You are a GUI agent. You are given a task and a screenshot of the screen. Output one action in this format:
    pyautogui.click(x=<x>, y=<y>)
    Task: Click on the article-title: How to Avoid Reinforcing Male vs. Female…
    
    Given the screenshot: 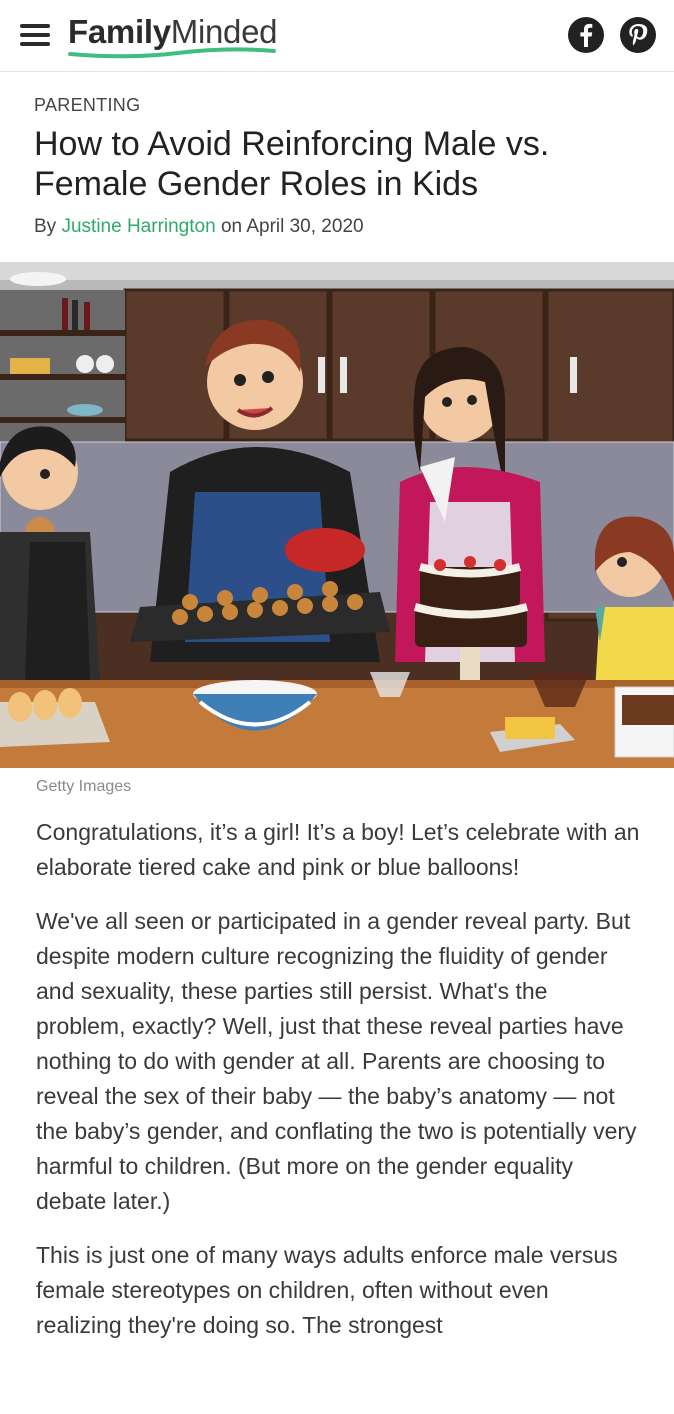 What is the action you would take?
    pyautogui.click(x=292, y=164)
    